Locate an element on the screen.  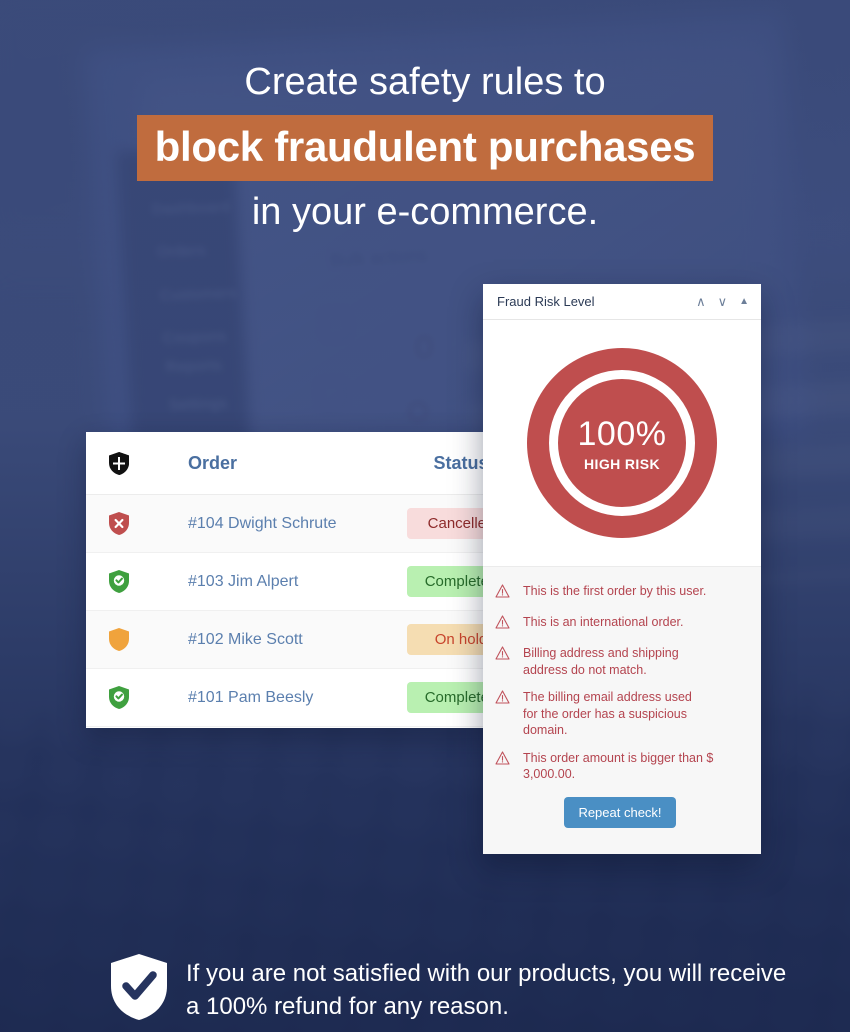
list-item: This is the first order by this user. is located at coordinates (620, 593).